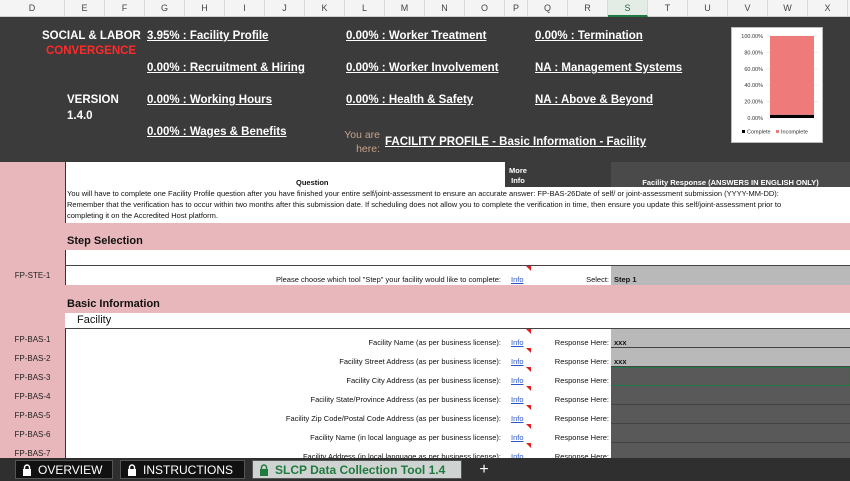  Describe the element at coordinates (85, 8) in the screenshot. I see `column-header-e: E` at that location.